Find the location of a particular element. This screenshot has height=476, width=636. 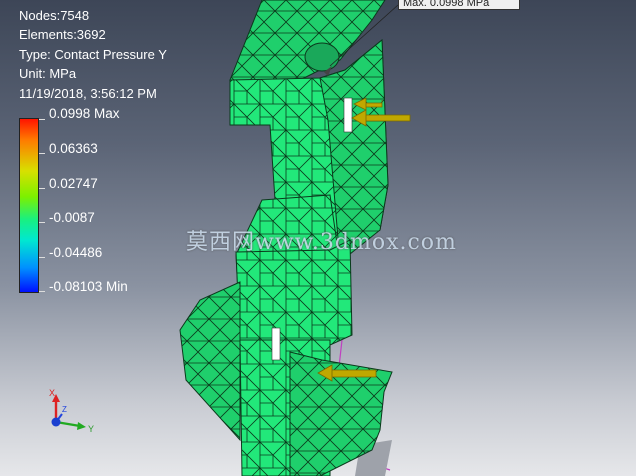

axis-triad: X Y Z is located at coordinates (70, 413).